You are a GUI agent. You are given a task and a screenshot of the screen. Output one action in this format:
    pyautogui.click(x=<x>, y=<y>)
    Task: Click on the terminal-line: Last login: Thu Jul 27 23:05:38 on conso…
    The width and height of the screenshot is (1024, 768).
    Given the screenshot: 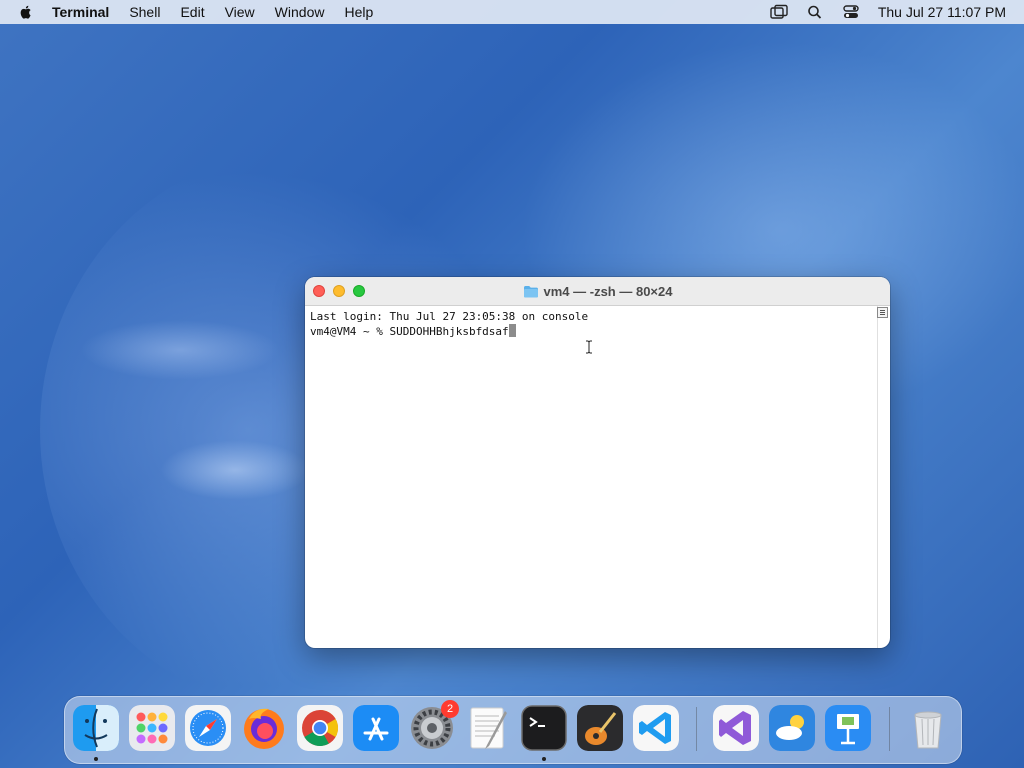 What is the action you would take?
    pyautogui.click(x=449, y=316)
    